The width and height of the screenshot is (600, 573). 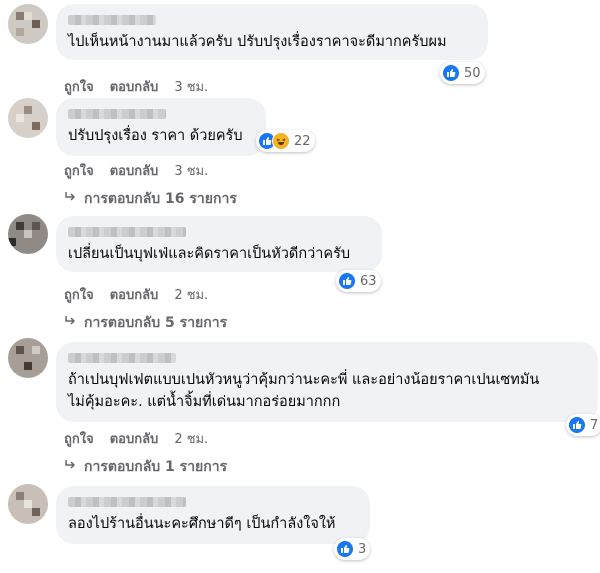 I want to click on reaction-summary: 7, so click(x=583, y=425).